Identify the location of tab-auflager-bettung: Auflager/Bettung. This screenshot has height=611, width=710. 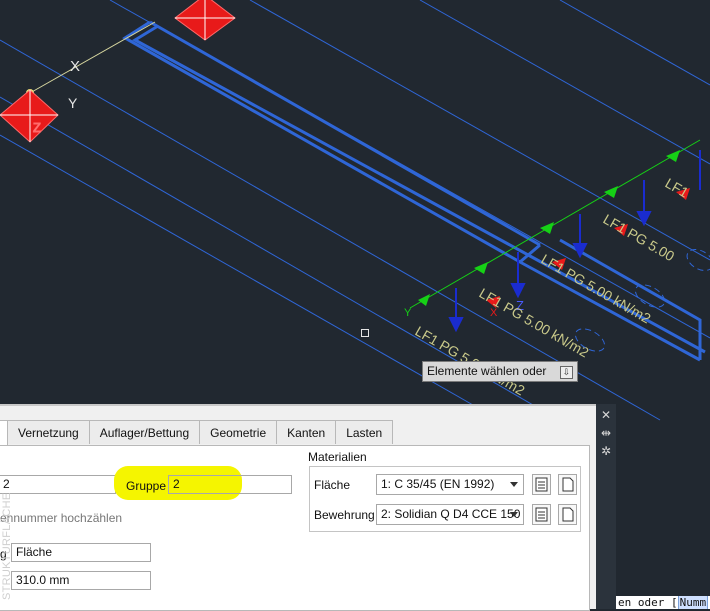
(144, 432).